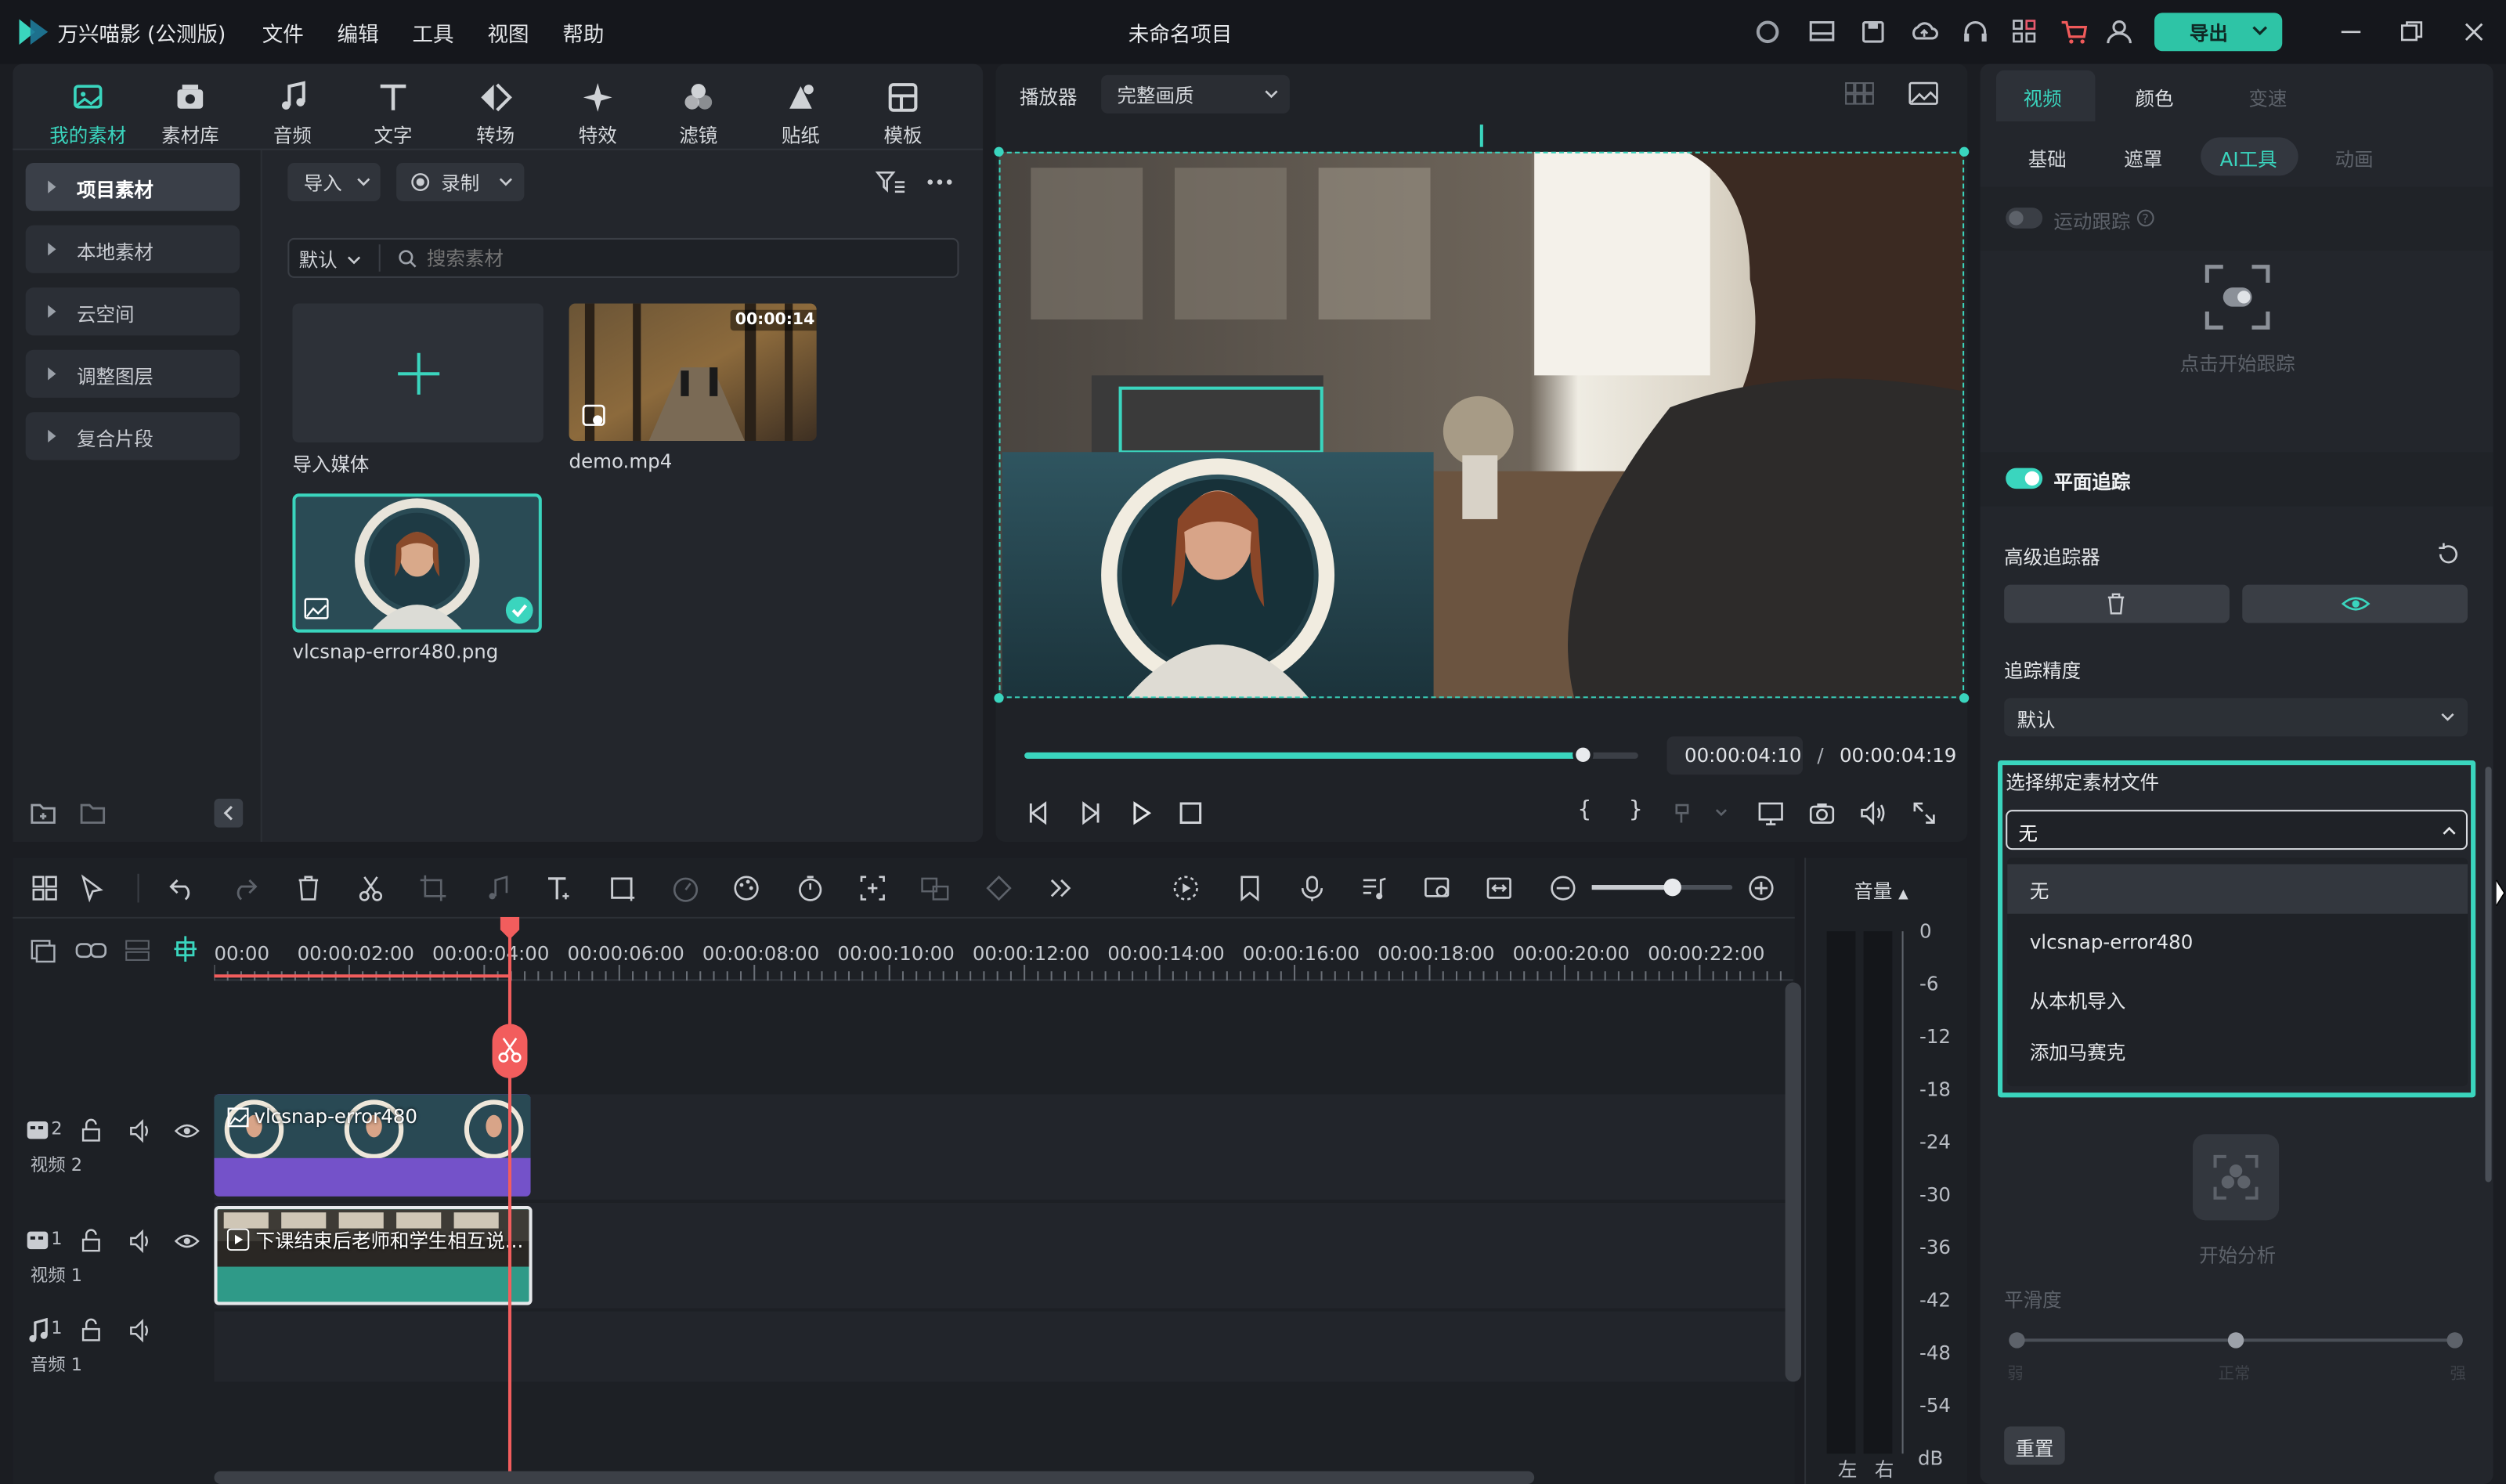 This screenshot has width=2506, height=1484. Describe the element at coordinates (1038, 813) in the screenshot. I see `previous-frame-icon` at that location.